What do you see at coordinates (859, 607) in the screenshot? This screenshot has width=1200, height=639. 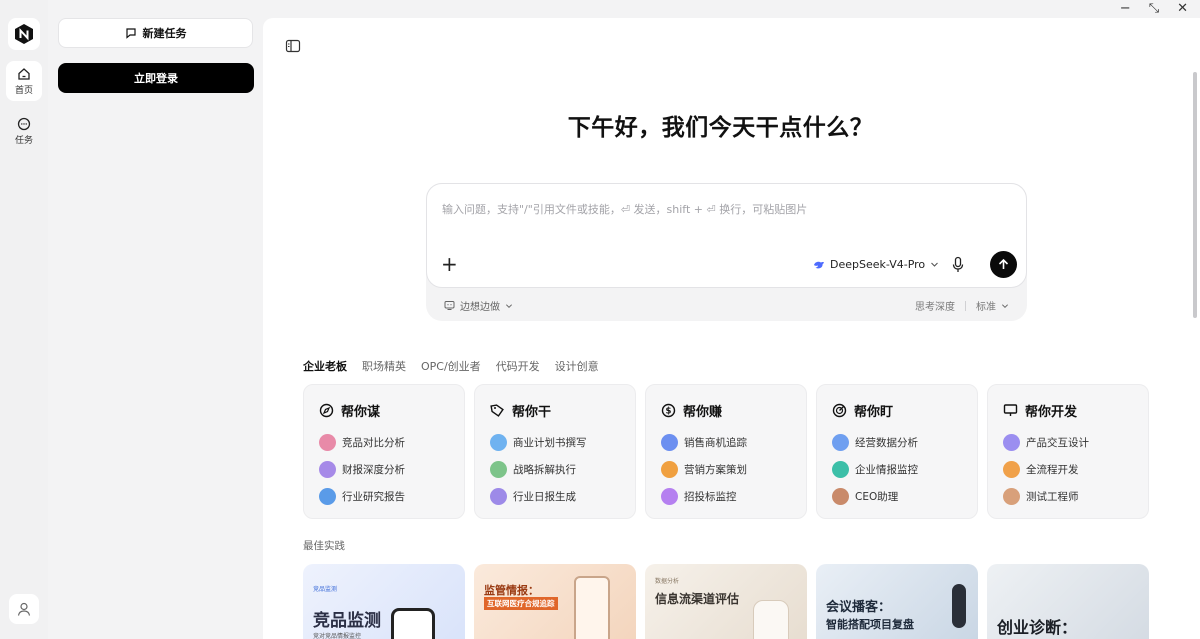 I see `card-title: 会议播客：` at bounding box center [859, 607].